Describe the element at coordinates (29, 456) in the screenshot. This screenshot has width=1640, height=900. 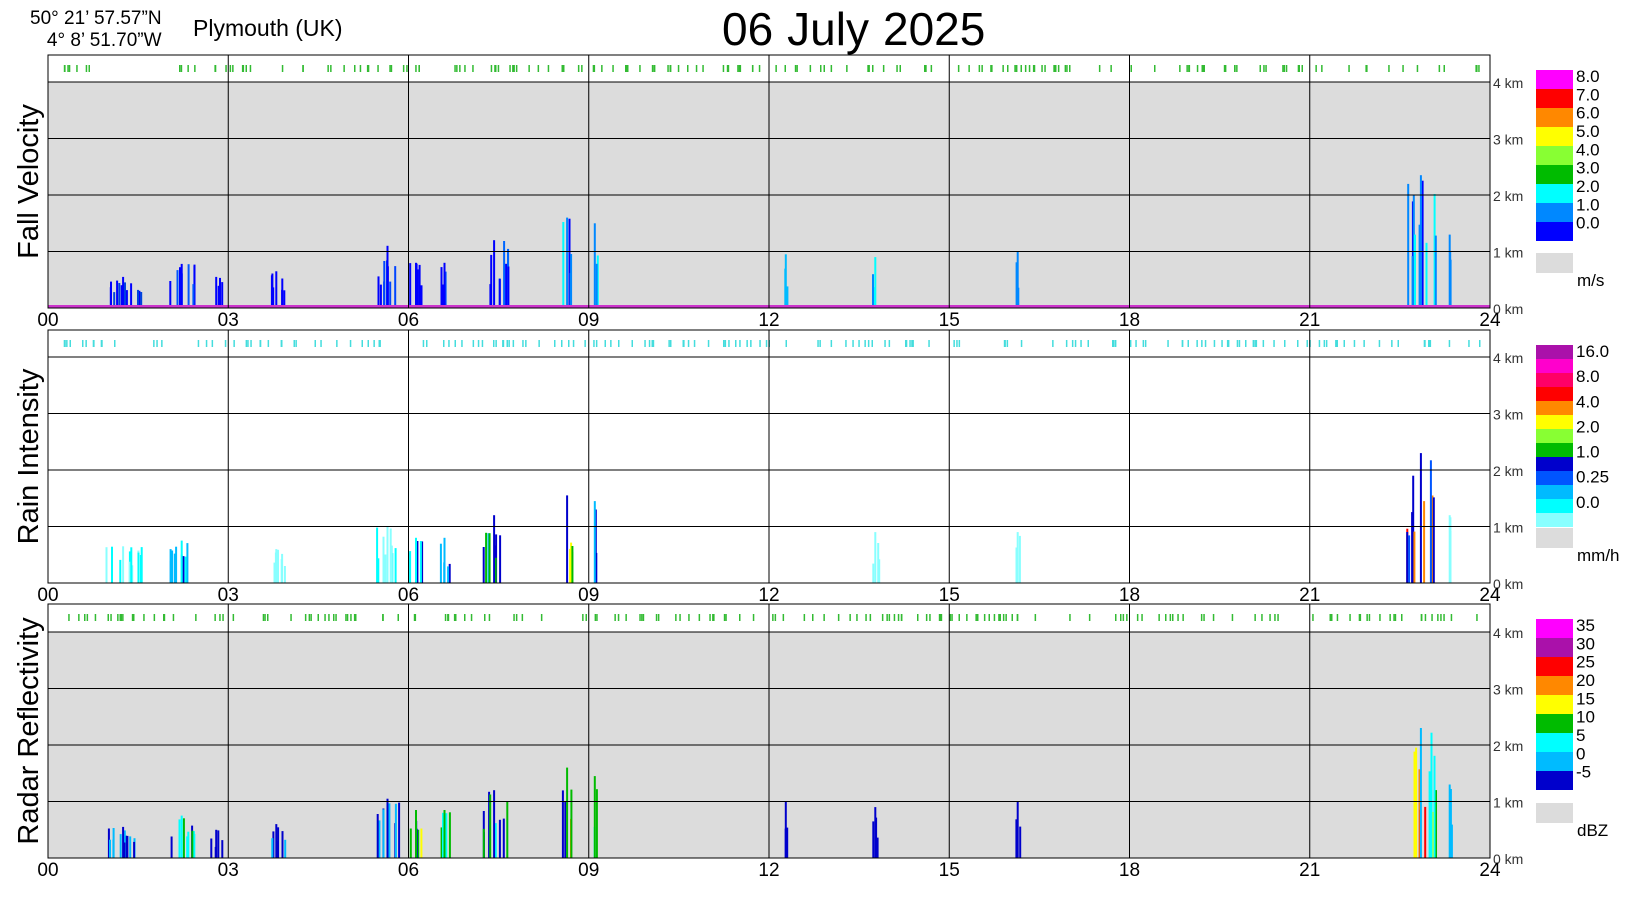
I see `panel-title: Rain Intensity` at that location.